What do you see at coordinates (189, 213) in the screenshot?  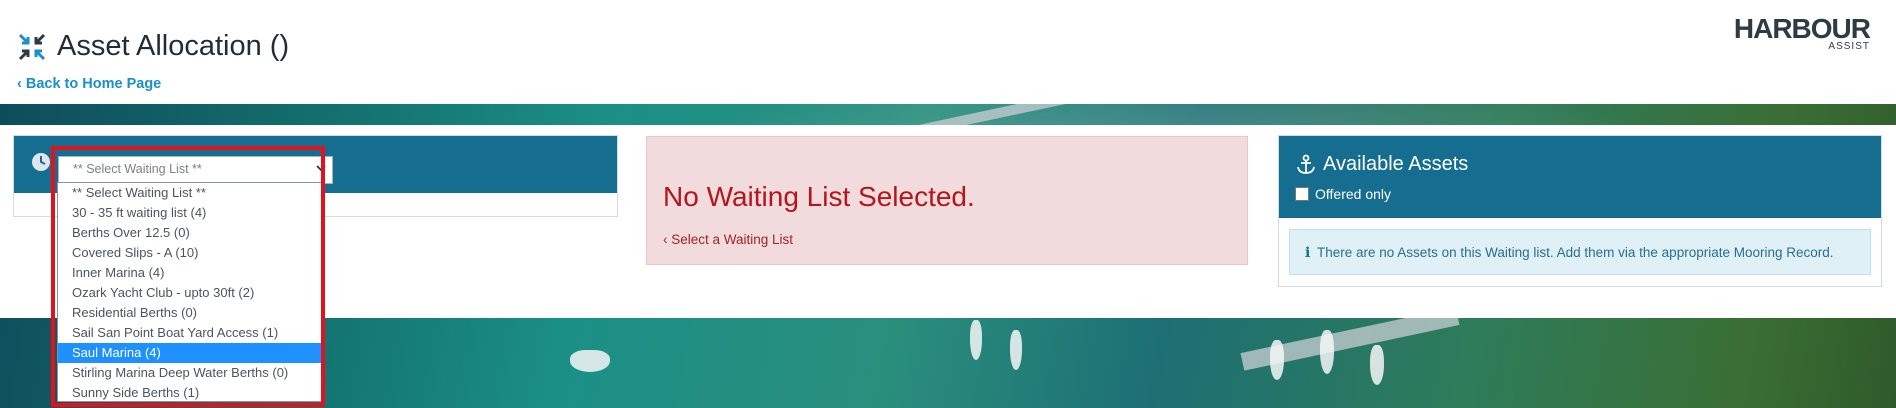 I see `dropdown-option: 30 - 35 ft waiting list (4)` at bounding box center [189, 213].